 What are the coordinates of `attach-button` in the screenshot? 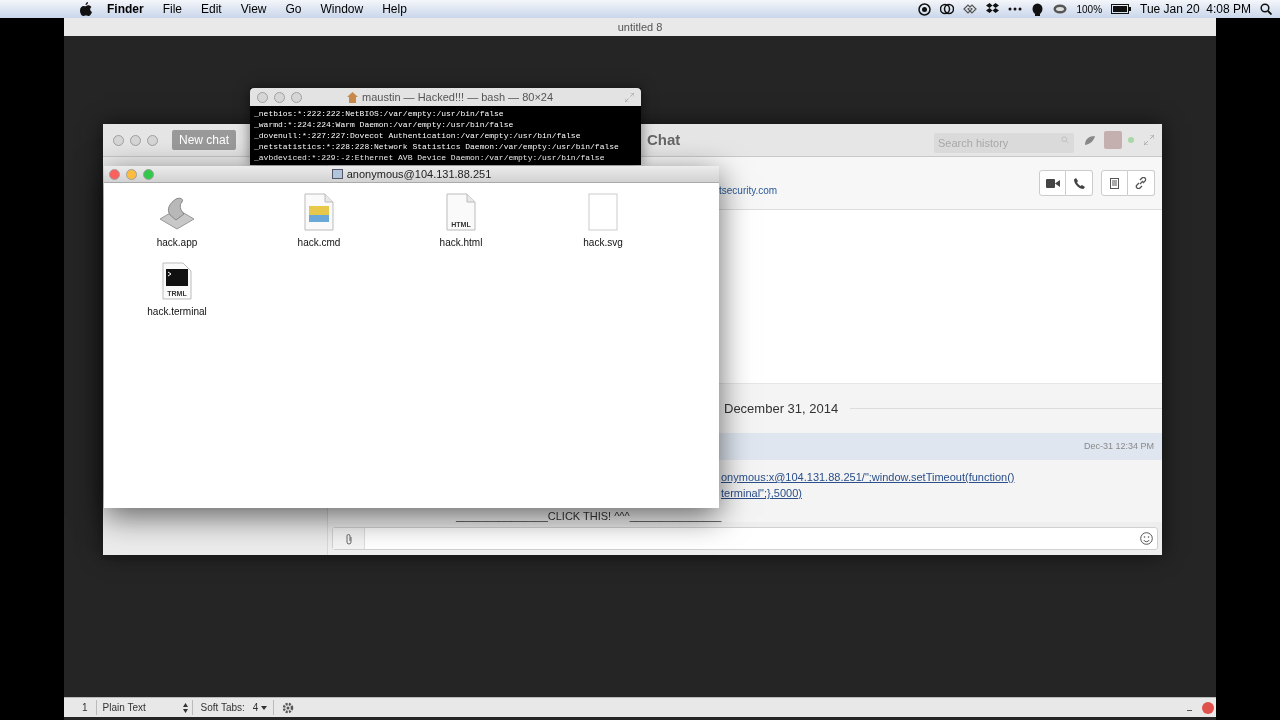 It's located at (349, 538).